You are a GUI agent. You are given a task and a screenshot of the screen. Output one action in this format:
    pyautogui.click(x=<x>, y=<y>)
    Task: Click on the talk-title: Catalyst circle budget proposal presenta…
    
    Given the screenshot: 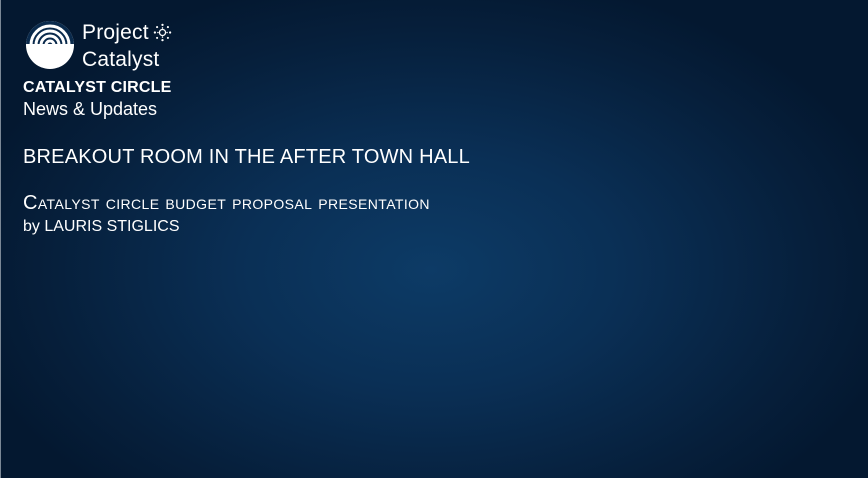 What is the action you would take?
    pyautogui.click(x=226, y=203)
    